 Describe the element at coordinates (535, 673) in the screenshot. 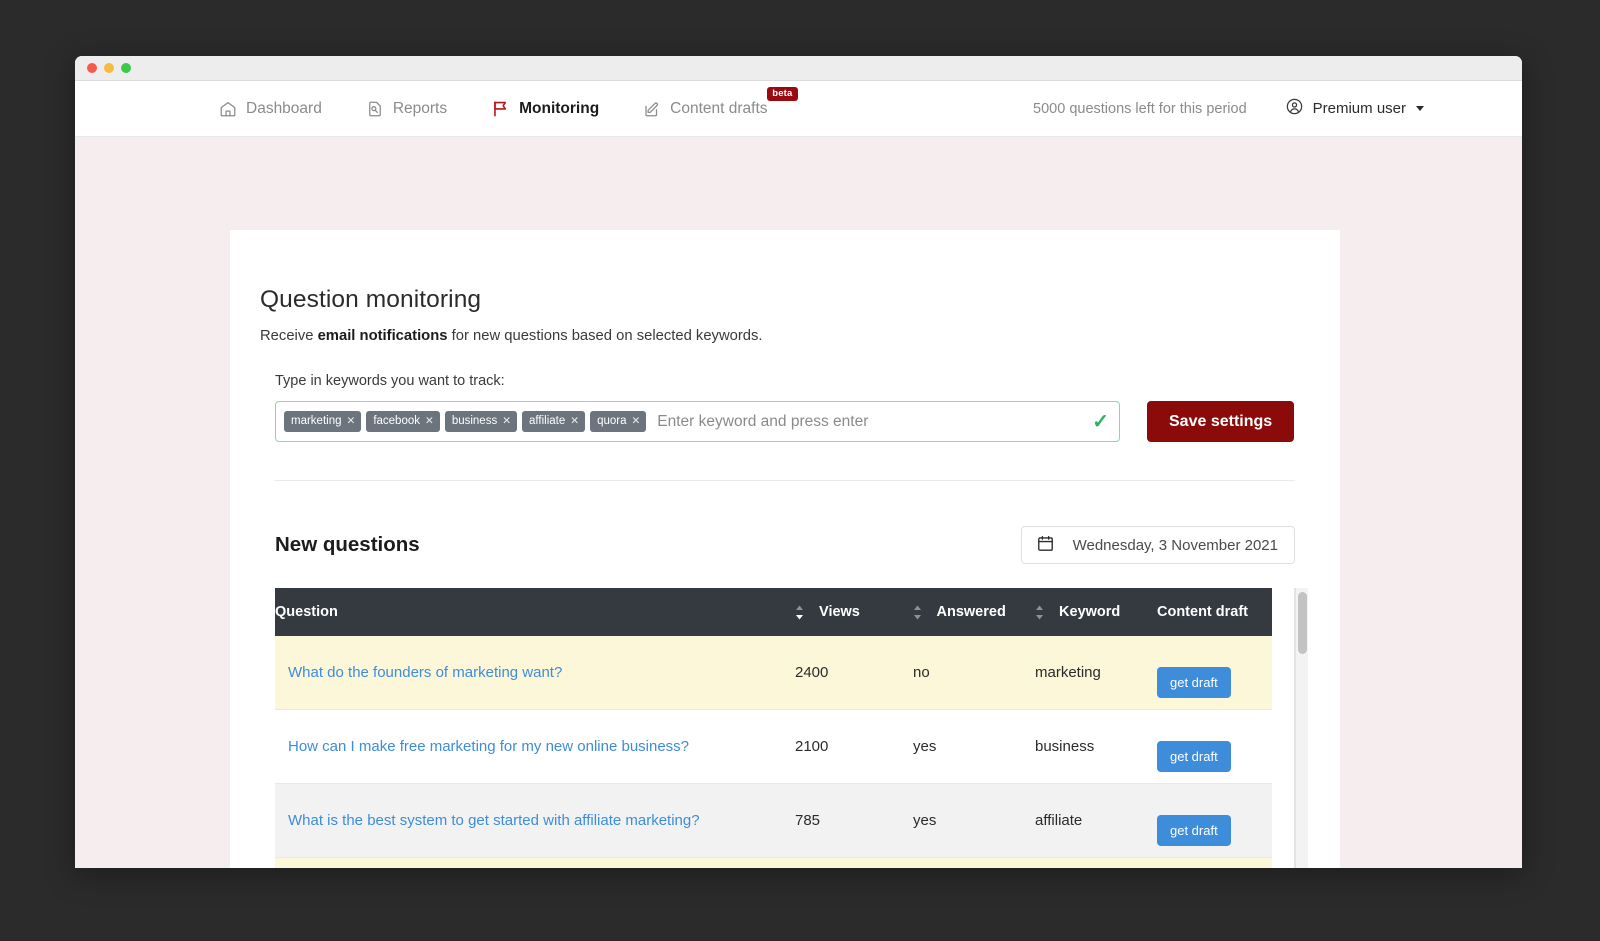

I see `cell-question: What do the founders of marketing want?` at that location.